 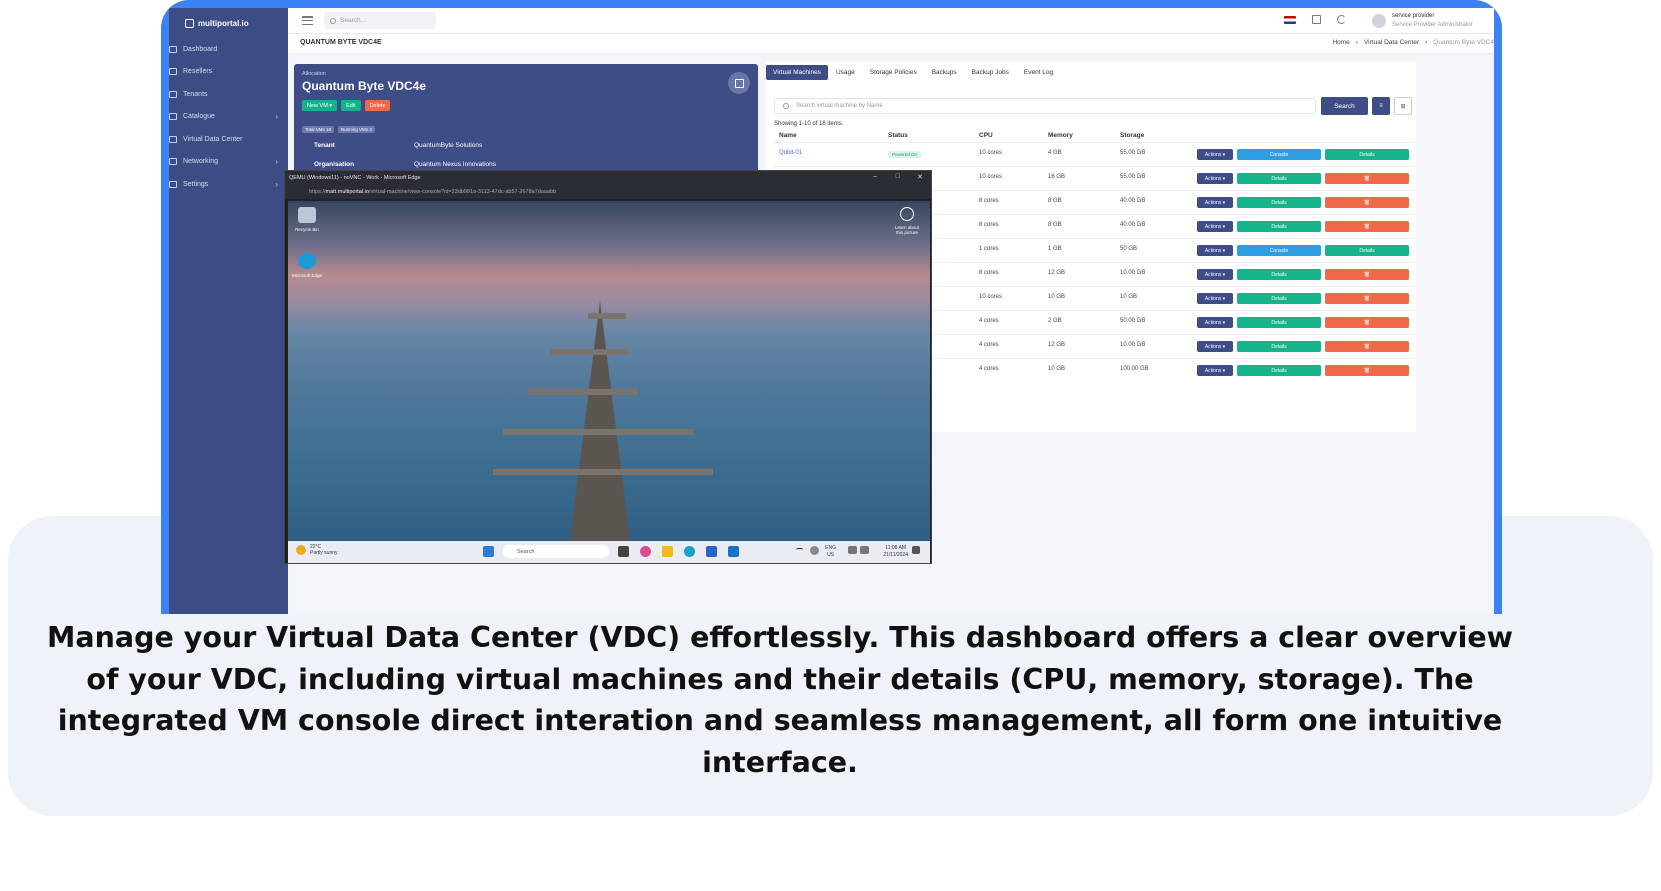 I want to click on notification-bell-icon, so click(x=916, y=550).